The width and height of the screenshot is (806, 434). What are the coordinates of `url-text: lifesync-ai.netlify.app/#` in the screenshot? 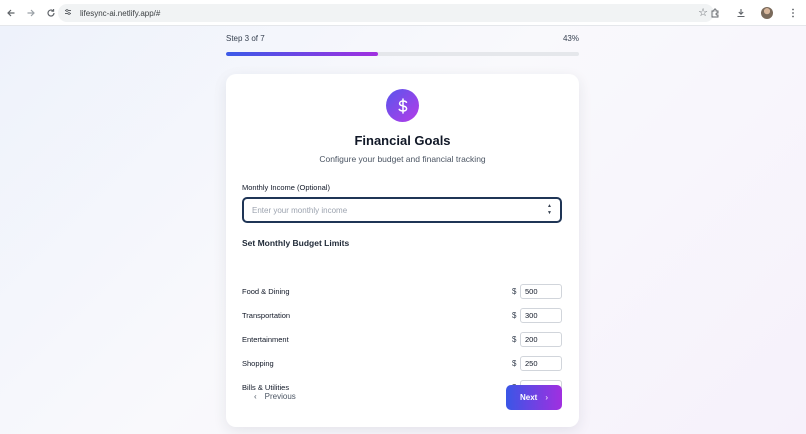 It's located at (120, 13).